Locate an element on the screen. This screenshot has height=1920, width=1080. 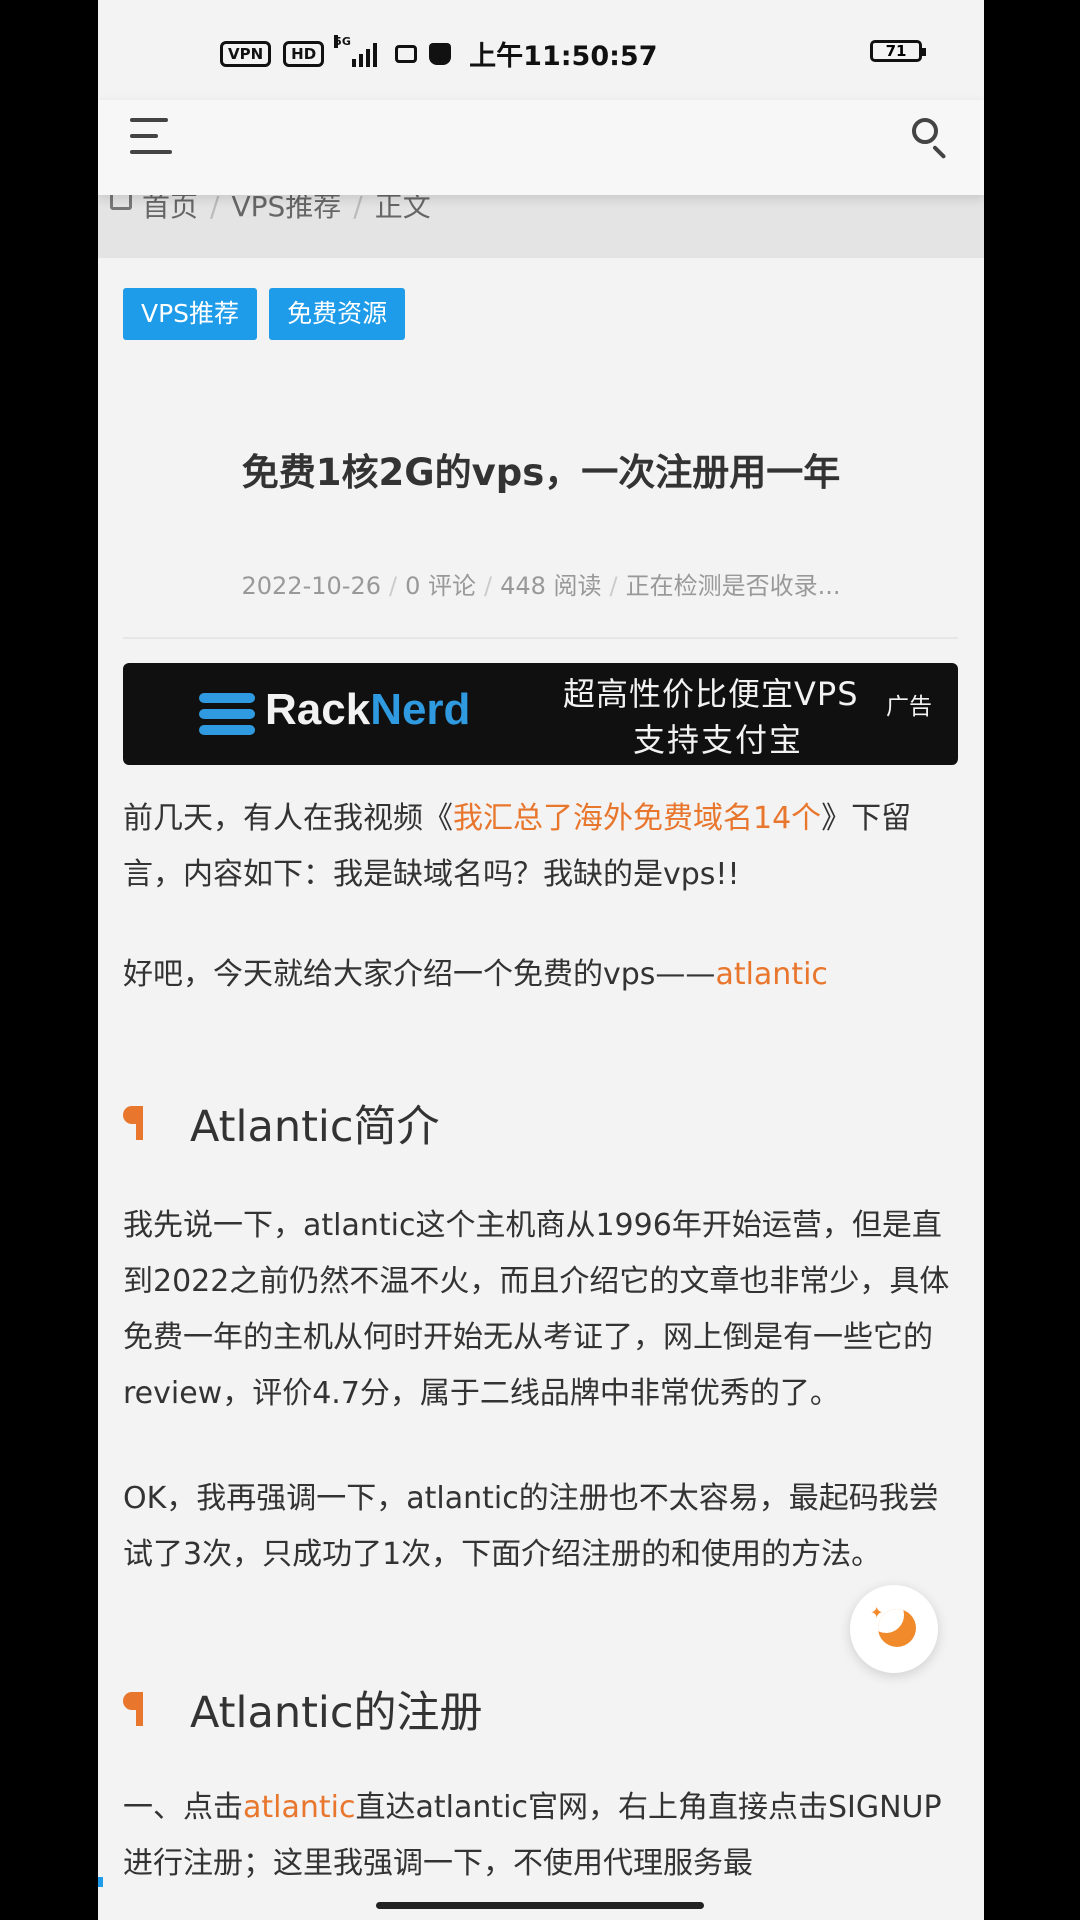
battery-icon: 71 is located at coordinates (898, 51).